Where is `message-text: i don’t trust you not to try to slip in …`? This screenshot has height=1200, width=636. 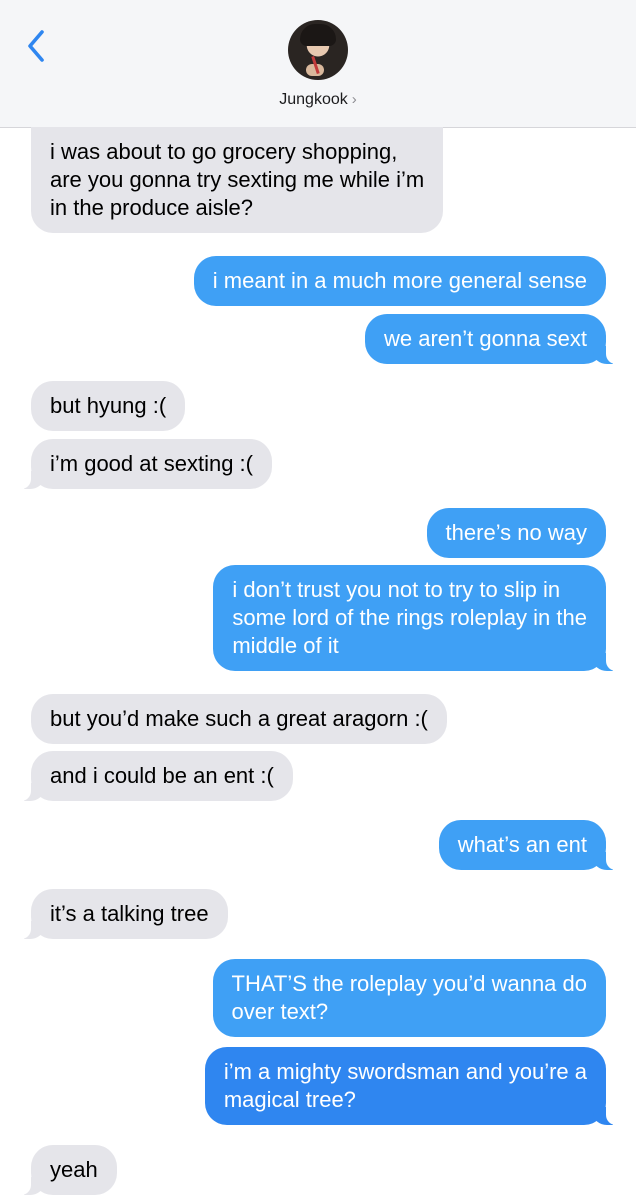 message-text: i don’t trust you not to try to slip in … is located at coordinates (409, 617).